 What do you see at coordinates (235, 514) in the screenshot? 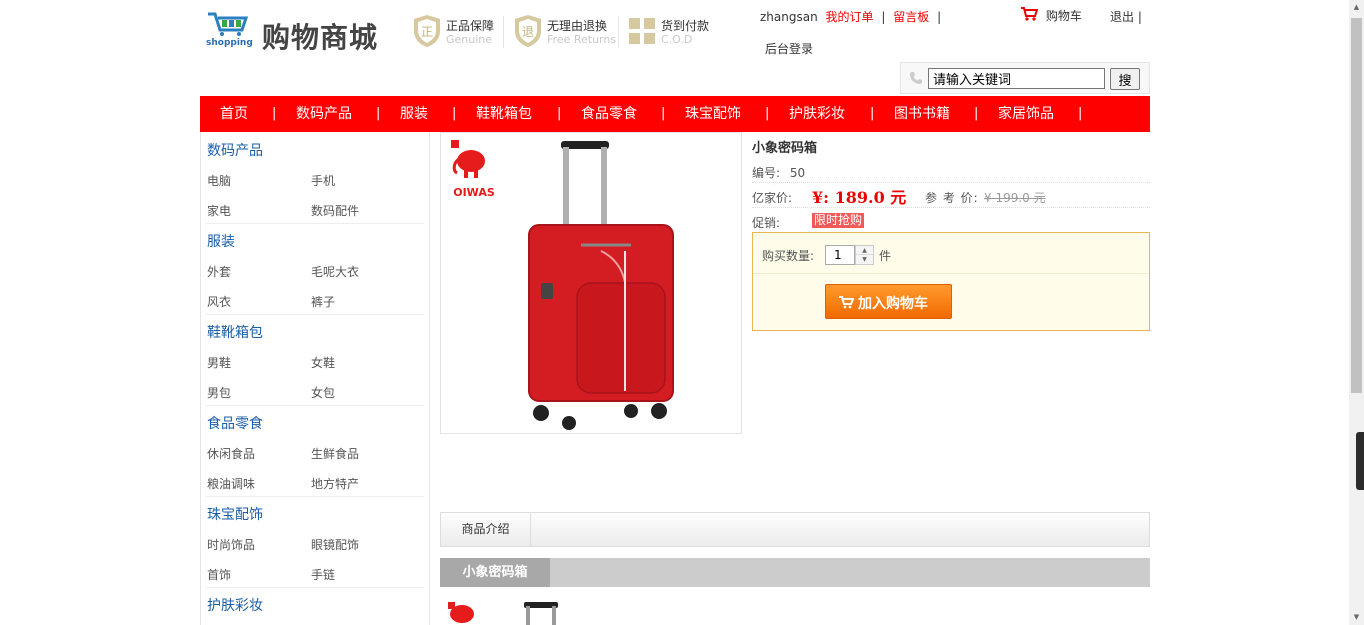
I see `category-title-jewelry: 珠宝配饰` at bounding box center [235, 514].